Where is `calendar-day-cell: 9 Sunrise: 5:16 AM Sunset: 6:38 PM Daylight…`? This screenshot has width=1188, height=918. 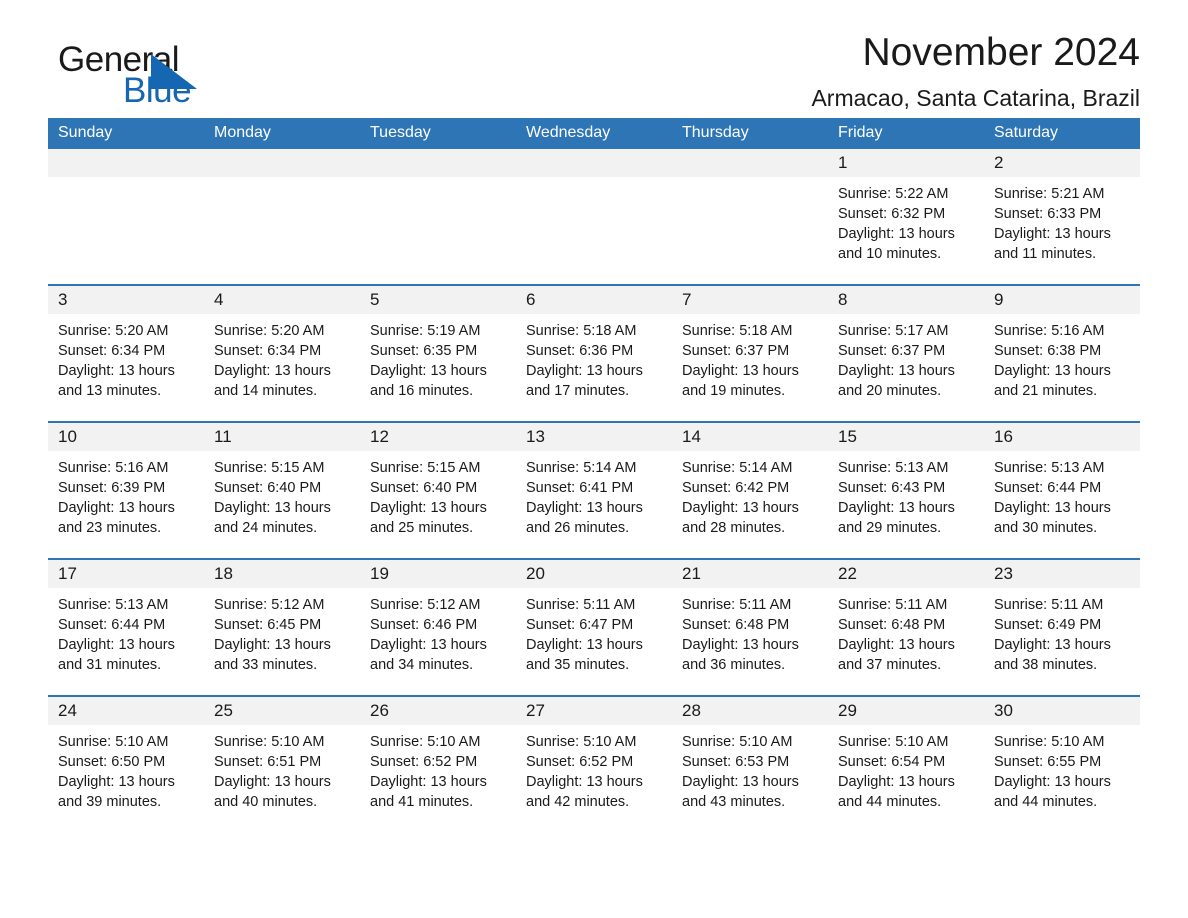
calendar-day-cell: 9 Sunrise: 5:16 AM Sunset: 6:38 PM Daylight… is located at coordinates (1062, 353).